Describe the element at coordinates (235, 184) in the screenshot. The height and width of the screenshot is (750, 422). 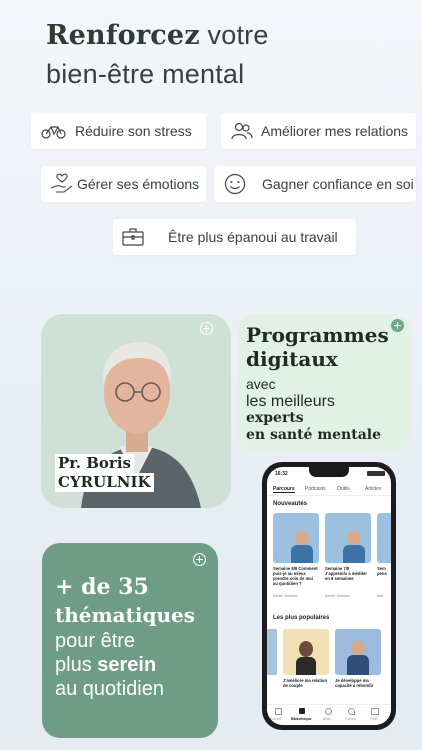
I see `smiley-icon` at that location.